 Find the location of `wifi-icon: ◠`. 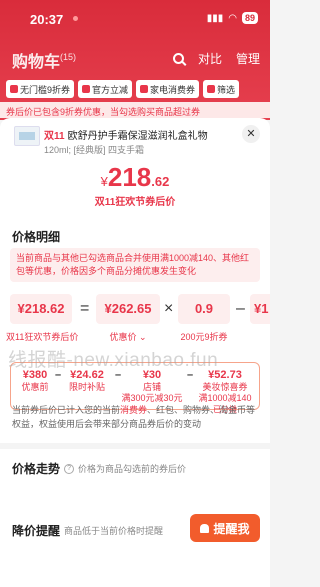

wifi-icon: ◠ is located at coordinates (232, 18).